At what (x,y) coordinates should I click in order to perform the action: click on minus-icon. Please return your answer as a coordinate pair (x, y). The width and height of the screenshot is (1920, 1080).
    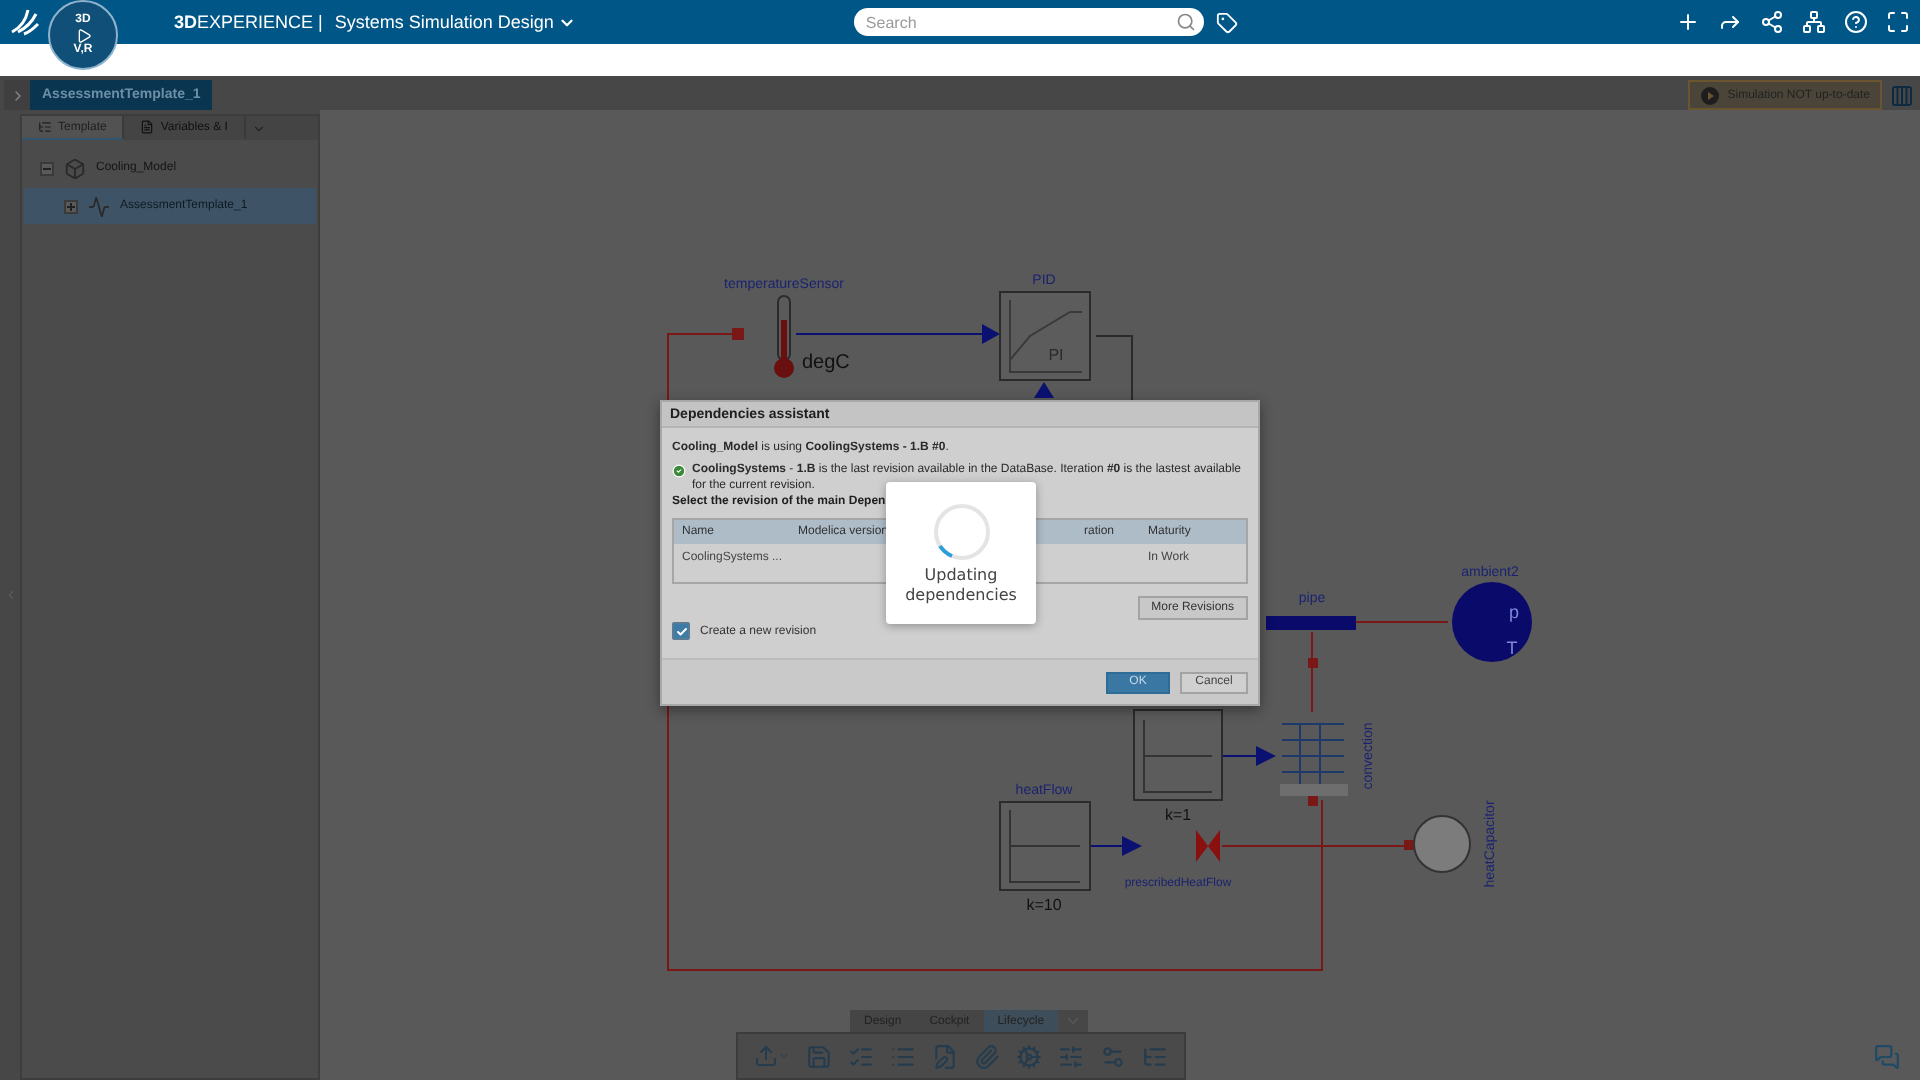
    Looking at the image, I should click on (47, 168).